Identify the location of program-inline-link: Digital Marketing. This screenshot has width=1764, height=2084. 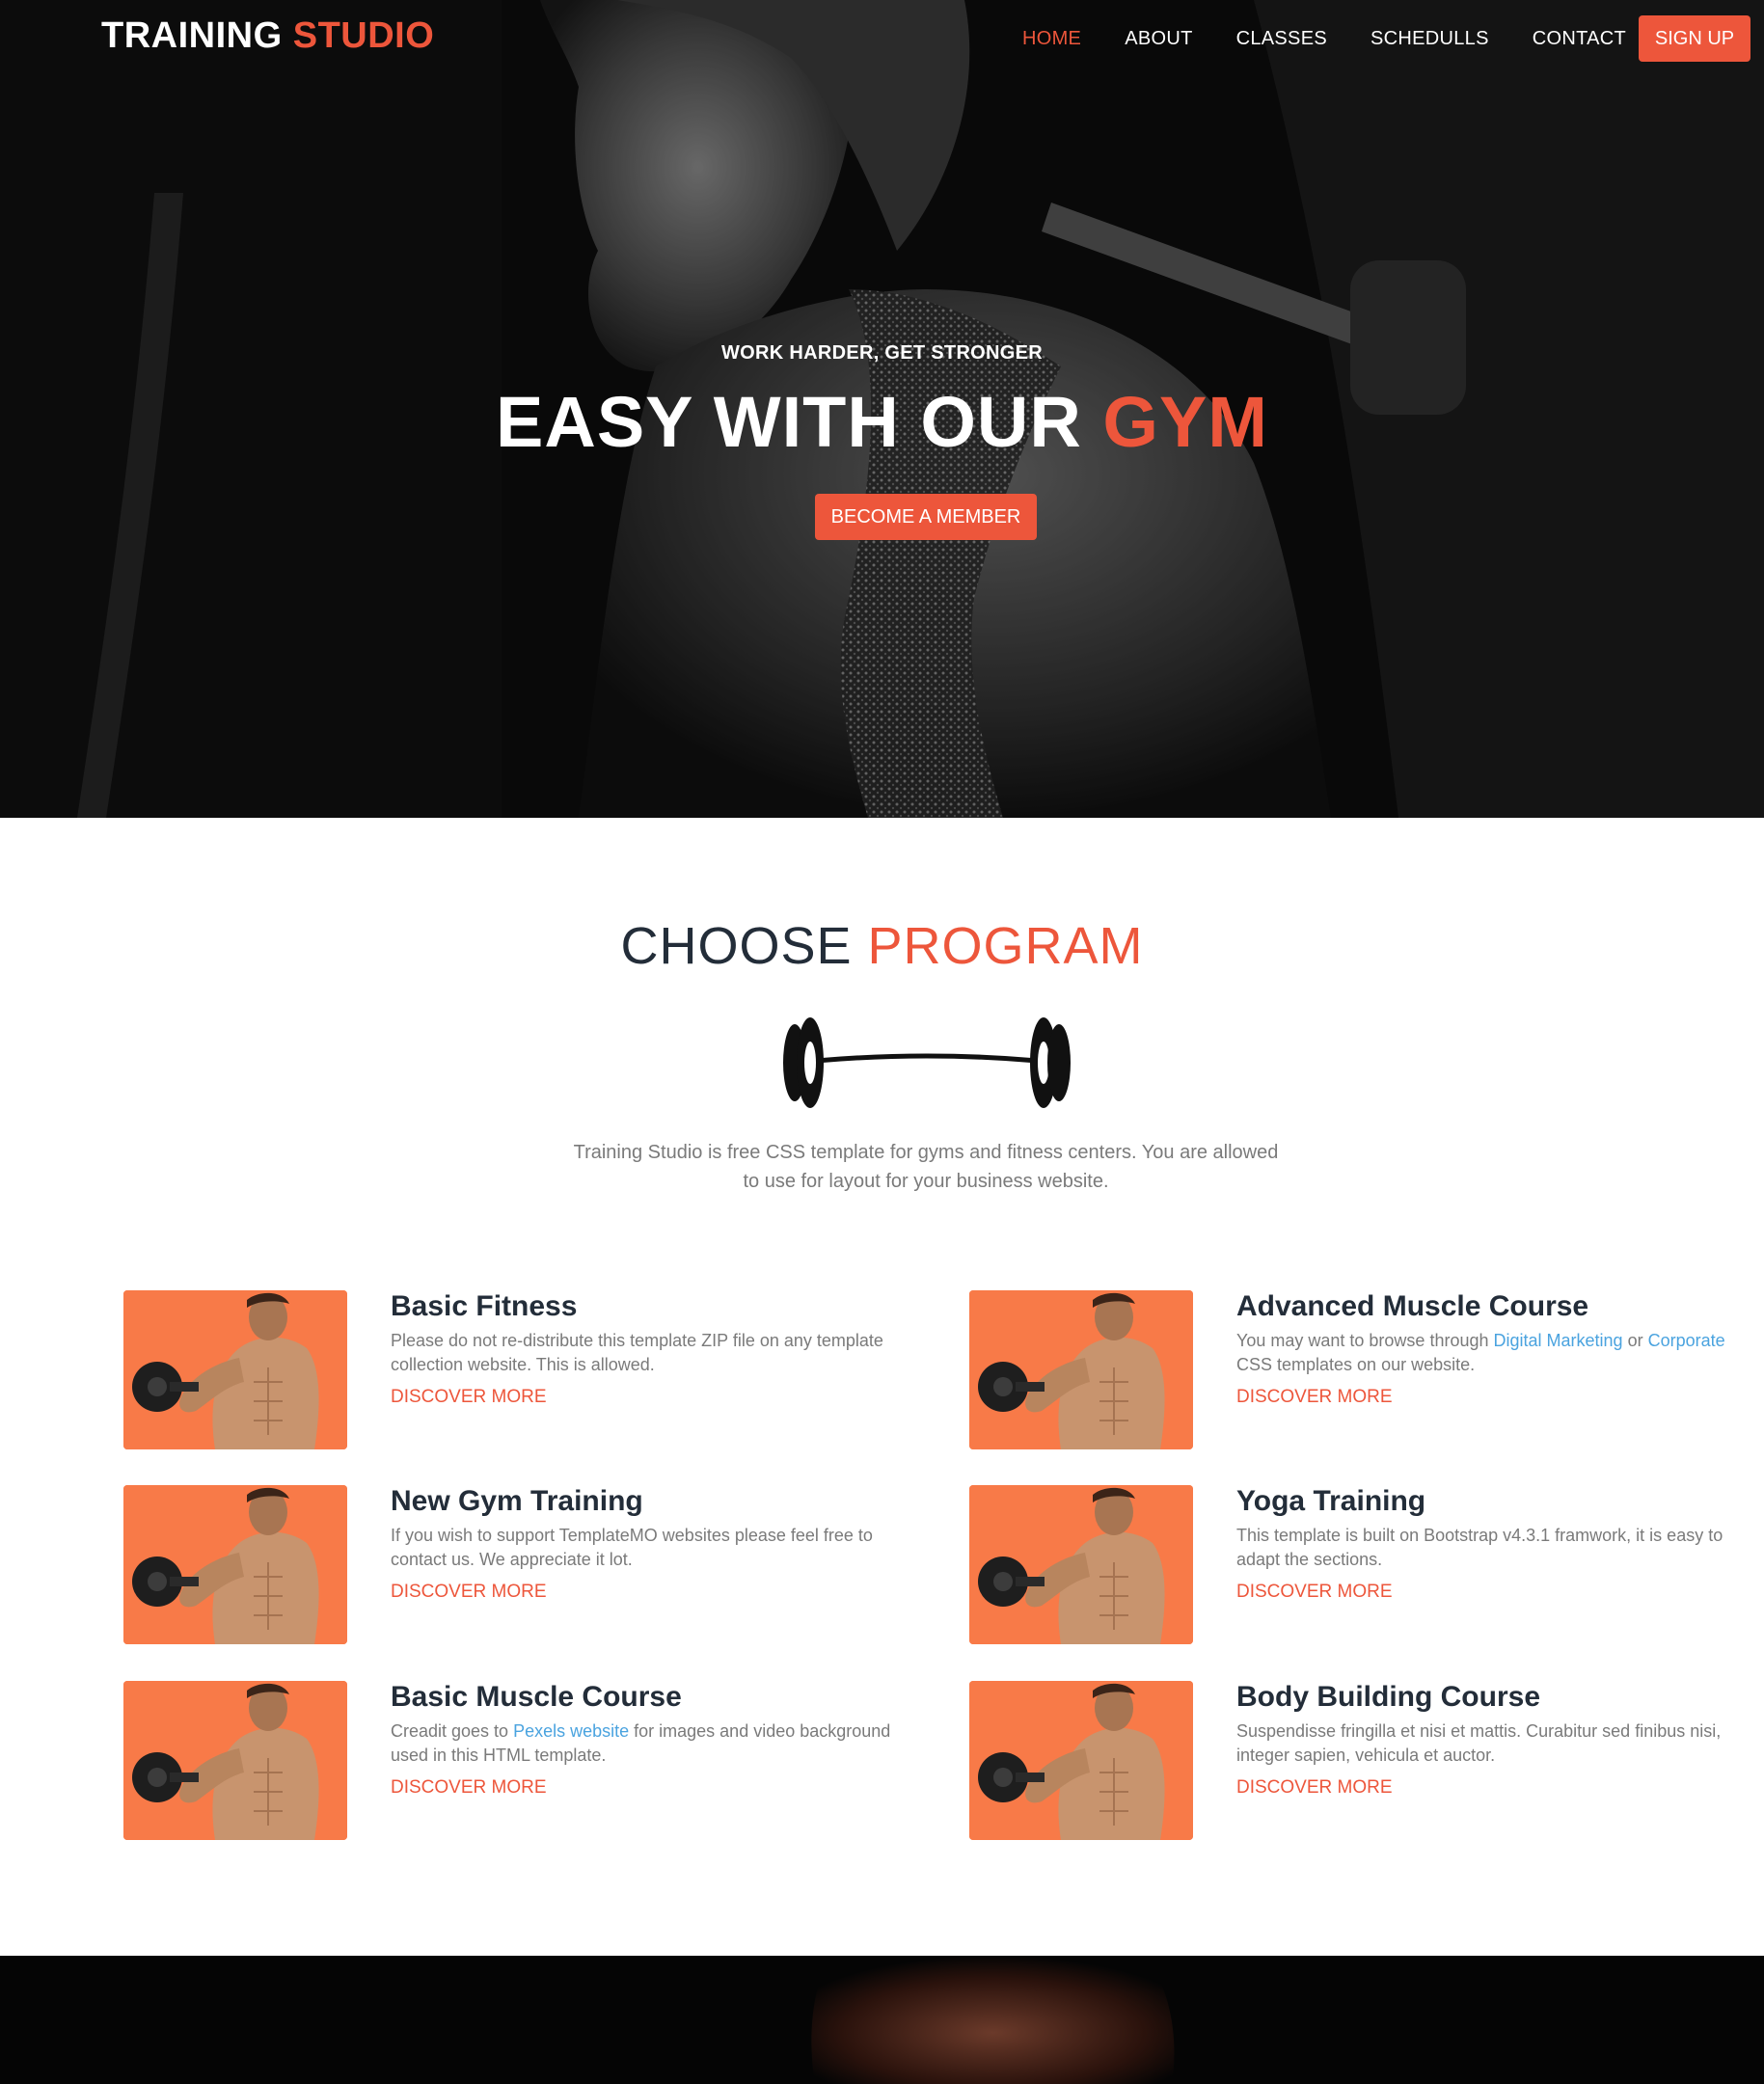
(1558, 1341).